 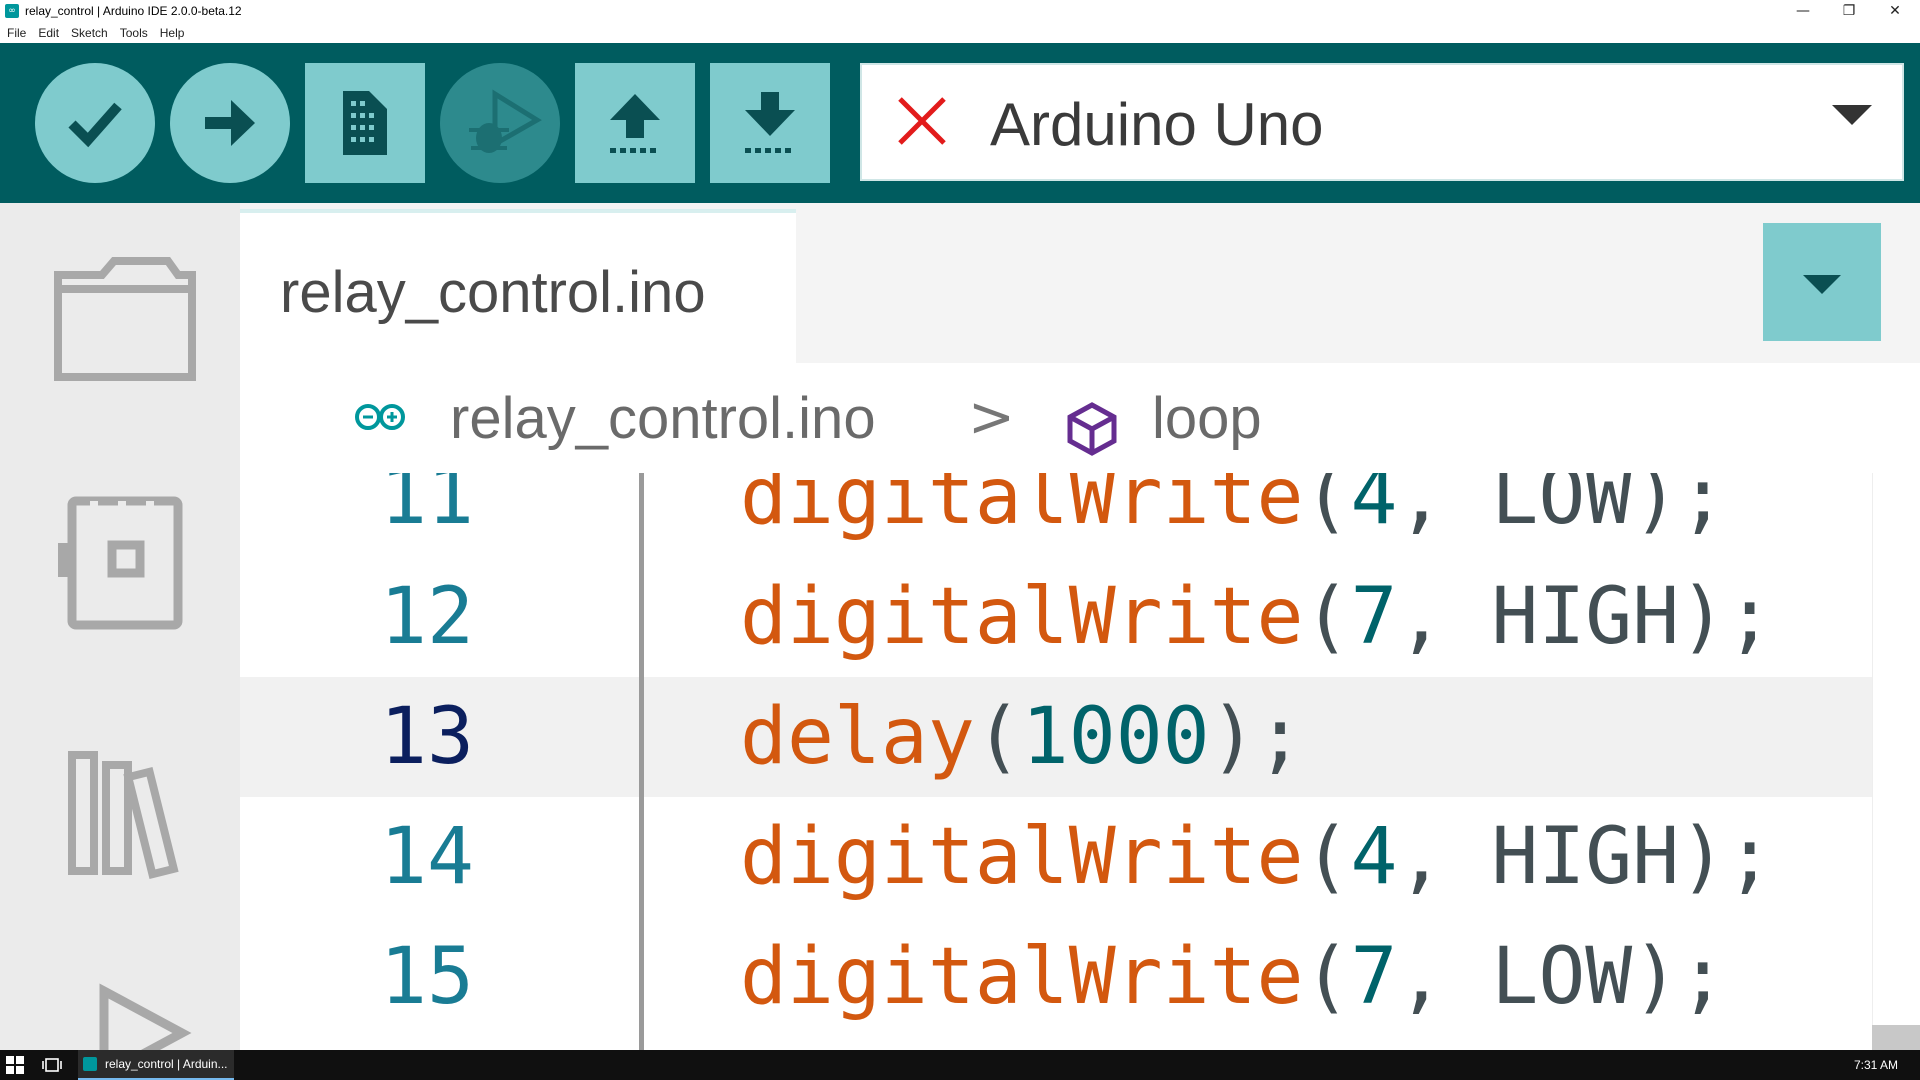 What do you see at coordinates (922, 121) in the screenshot?
I see `close-icon` at bounding box center [922, 121].